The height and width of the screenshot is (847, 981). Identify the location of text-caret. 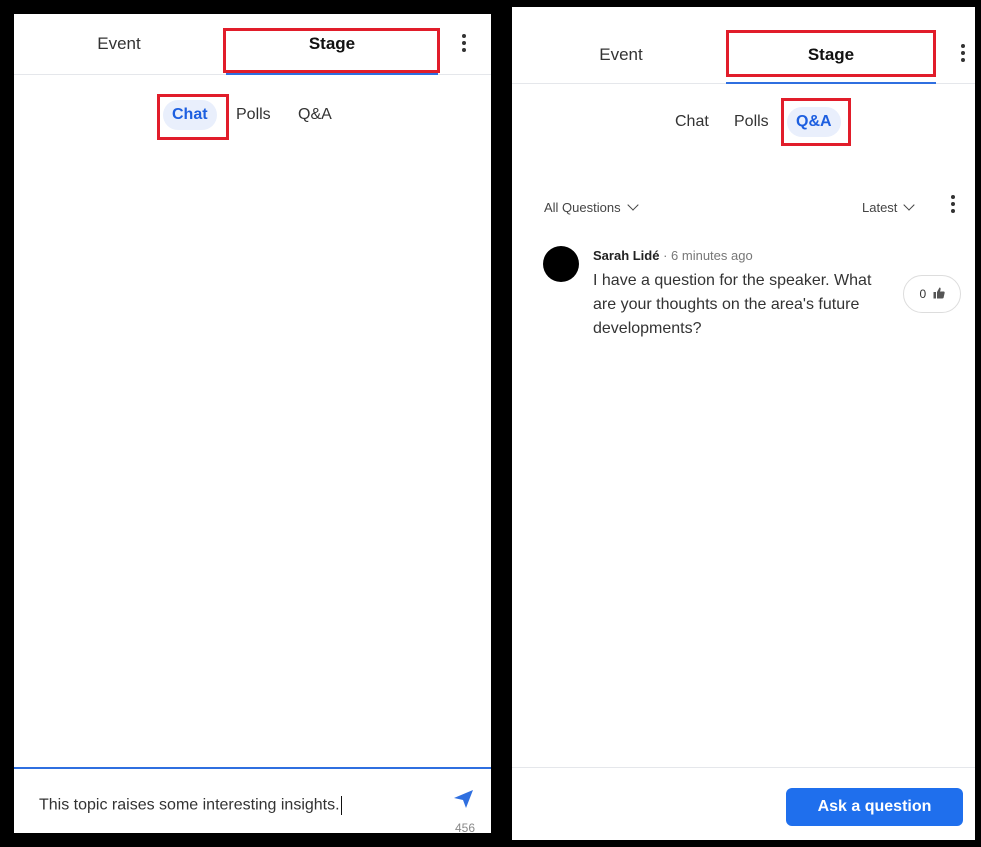
(341, 805).